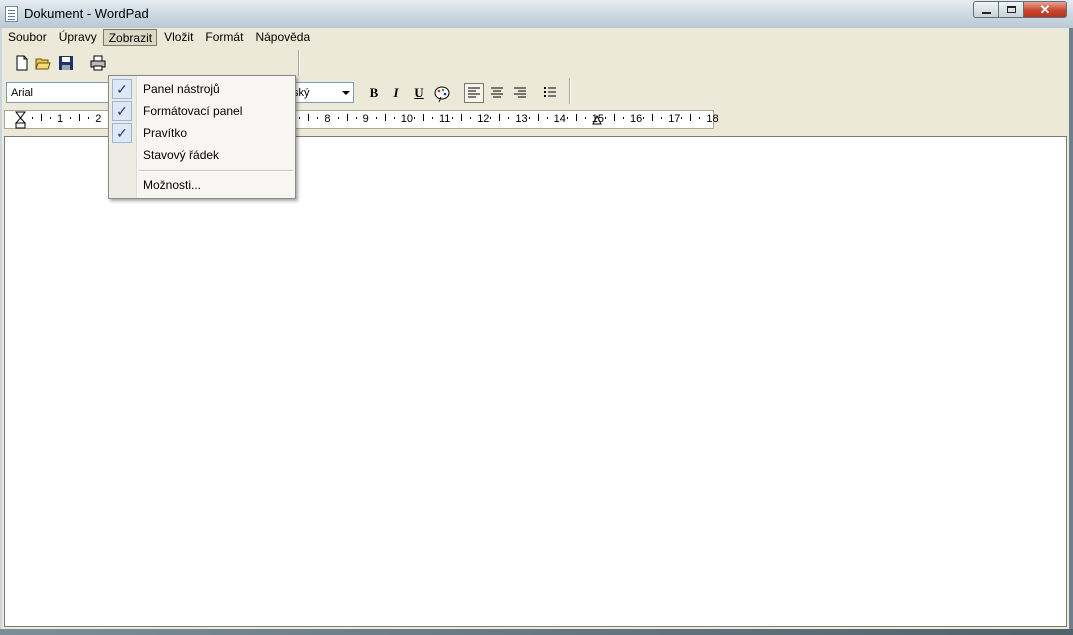  What do you see at coordinates (181, 155) in the screenshot?
I see `menu-item-label: Stavový řádek` at bounding box center [181, 155].